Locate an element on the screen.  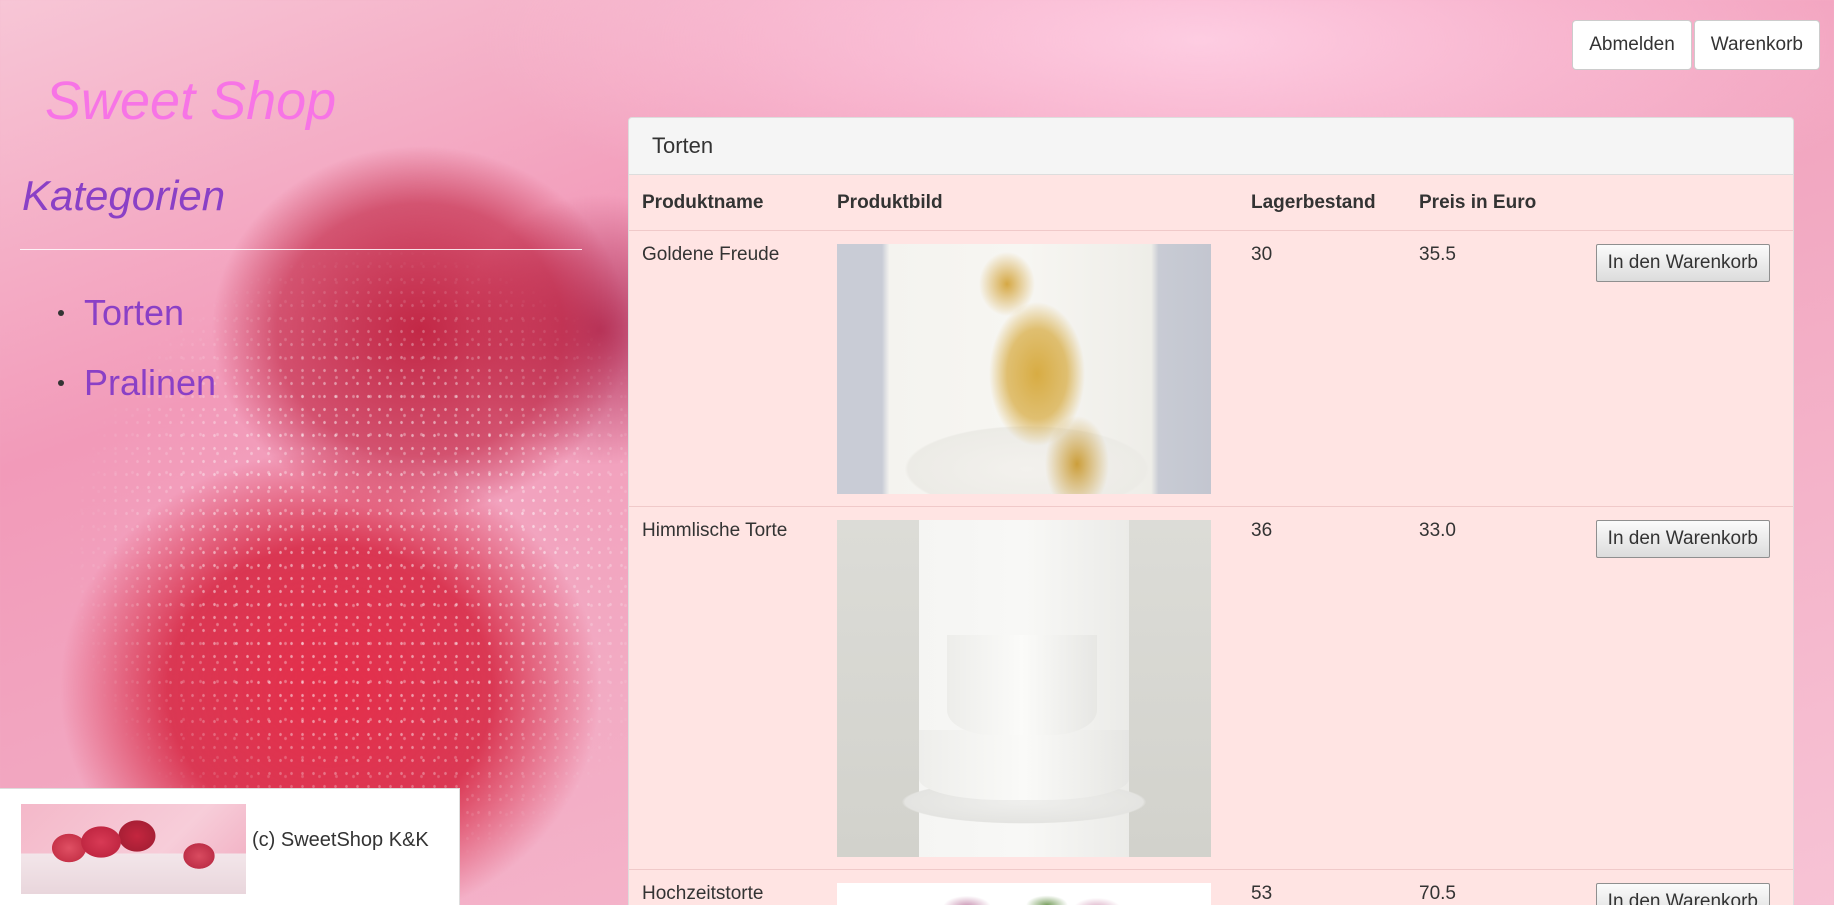
column-header-image: Produktbild is located at coordinates (1031, 203).